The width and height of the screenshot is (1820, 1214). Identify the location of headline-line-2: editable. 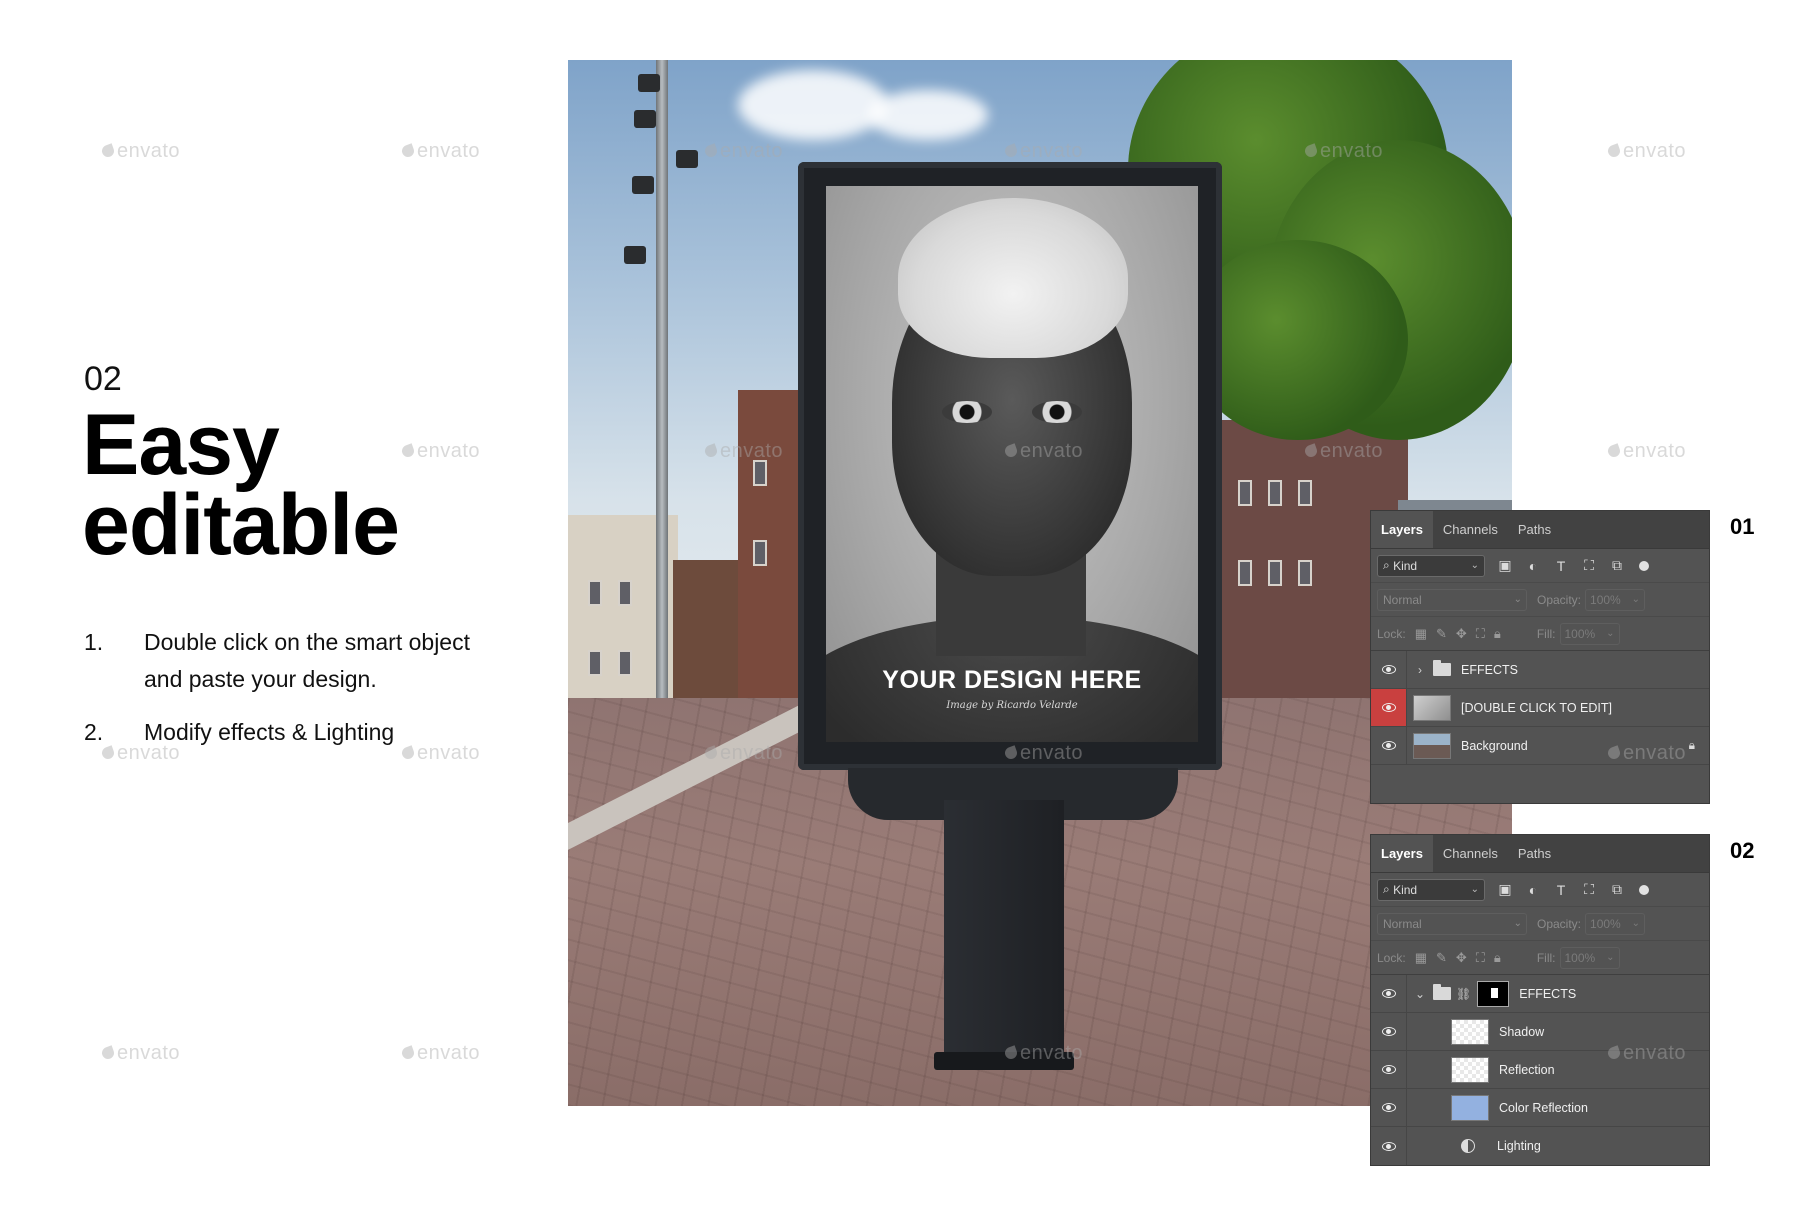
(241, 525).